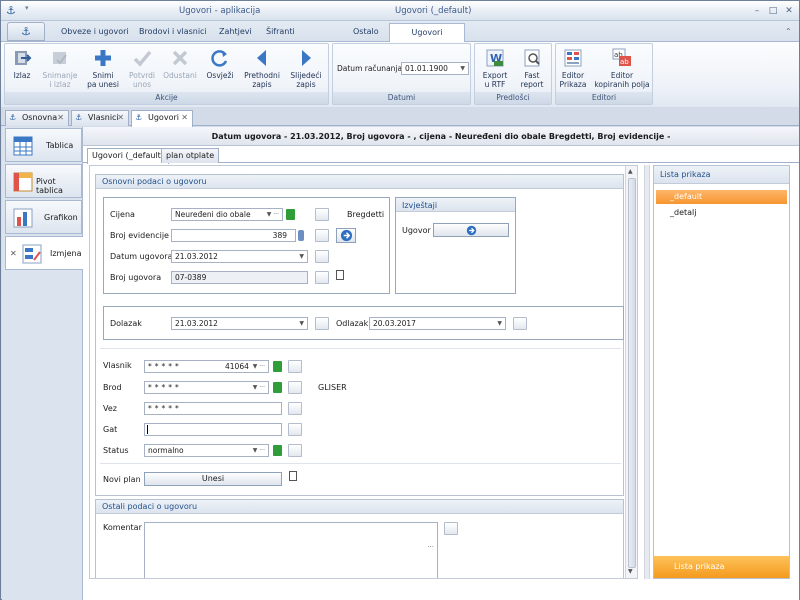  I want to click on tab-zahtjevi: Zahtjevi, so click(235, 31).